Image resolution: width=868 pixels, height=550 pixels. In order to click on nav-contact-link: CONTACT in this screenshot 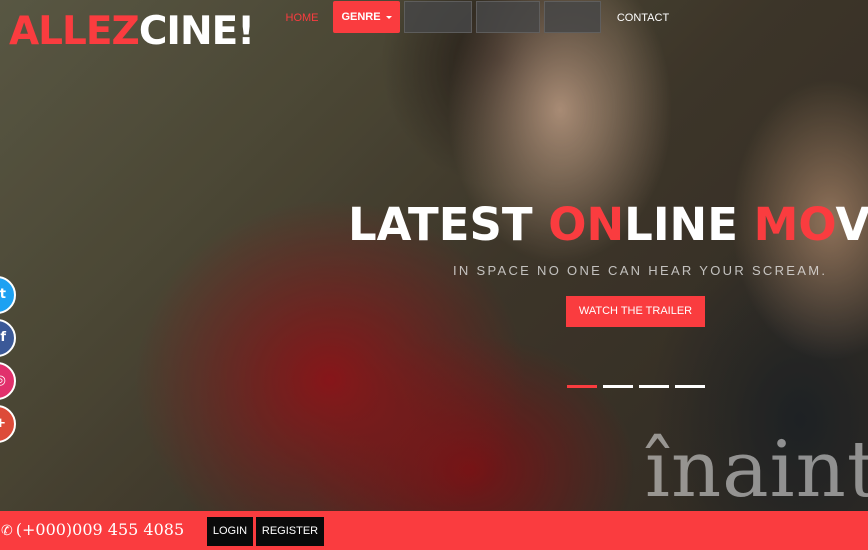, I will do `click(643, 17)`.